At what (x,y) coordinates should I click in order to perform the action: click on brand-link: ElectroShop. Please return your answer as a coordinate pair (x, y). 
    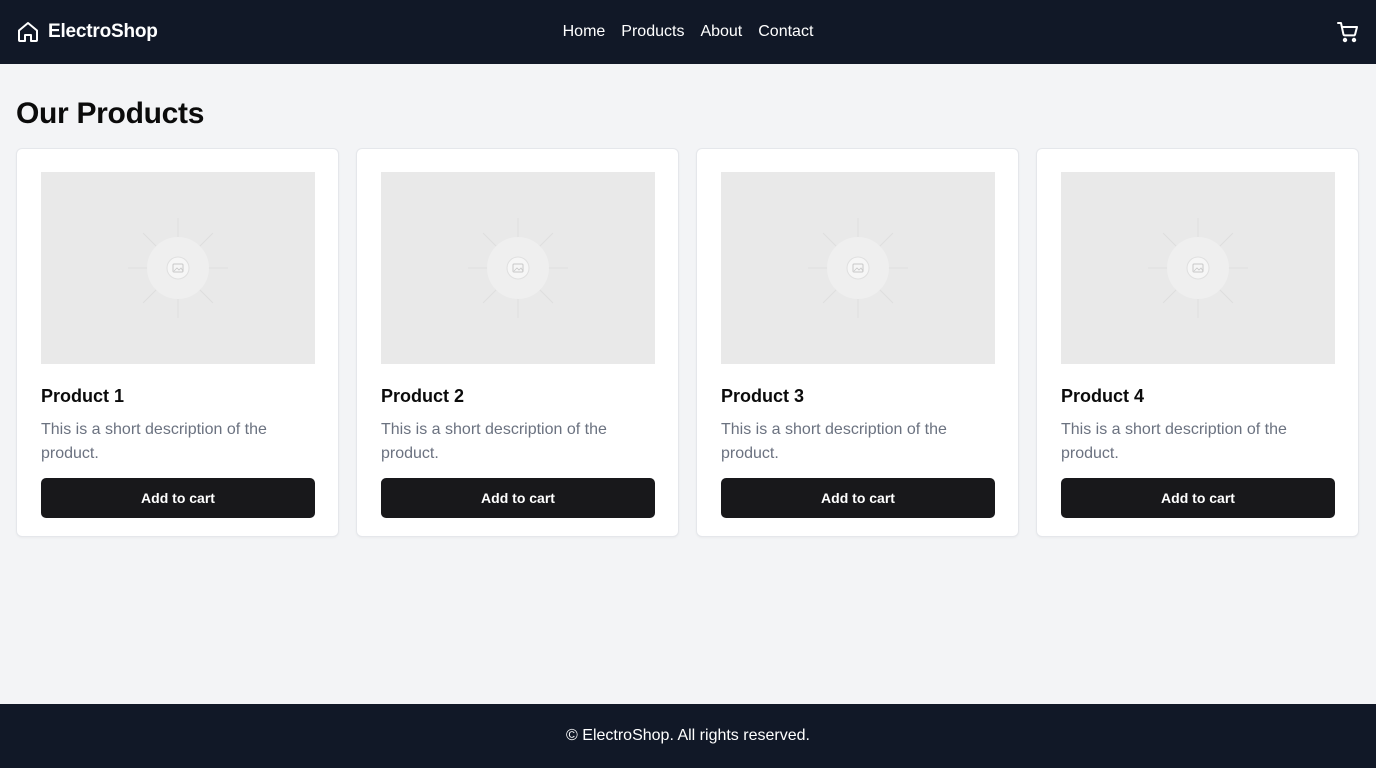
    Looking at the image, I should click on (87, 32).